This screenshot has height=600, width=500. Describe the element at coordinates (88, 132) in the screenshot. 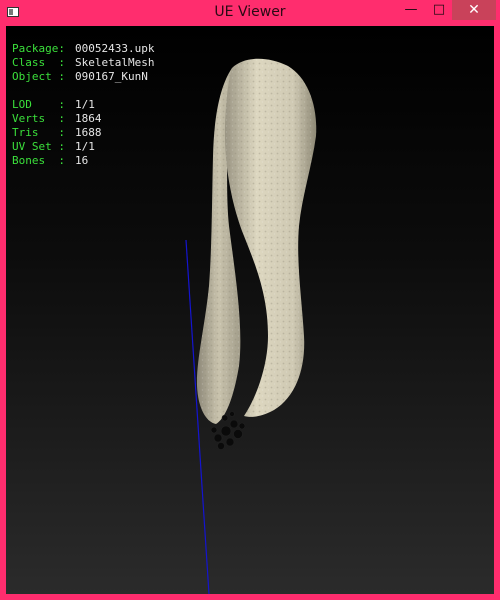

I see `hud-value: 1688` at that location.